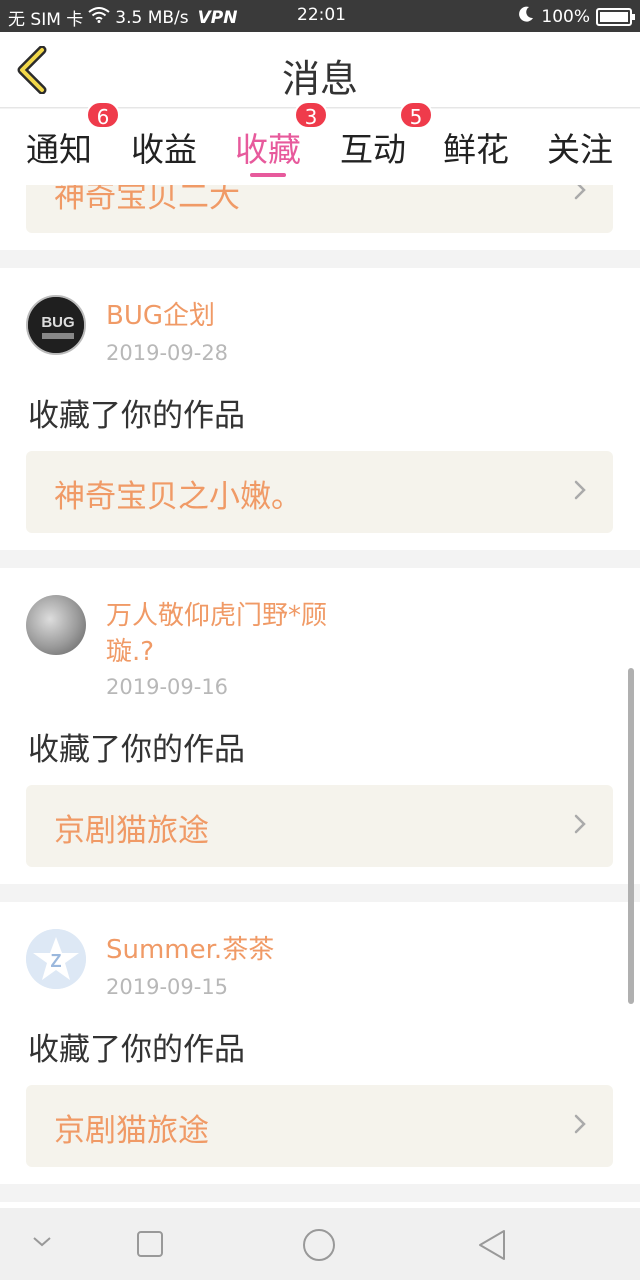 Image resolution: width=640 pixels, height=1280 pixels. I want to click on recent-apps-button, so click(150, 1246).